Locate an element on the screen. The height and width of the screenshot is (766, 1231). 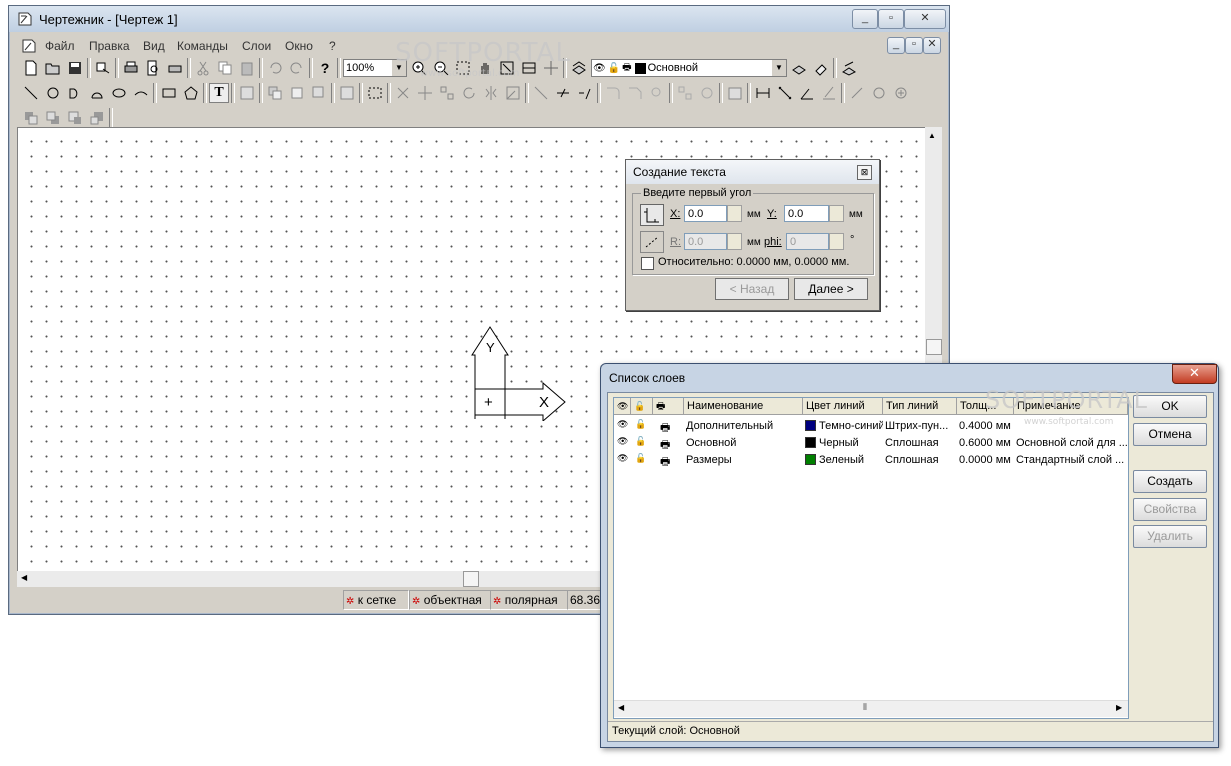
header-color: Цвет линий is located at coordinates (843, 406).